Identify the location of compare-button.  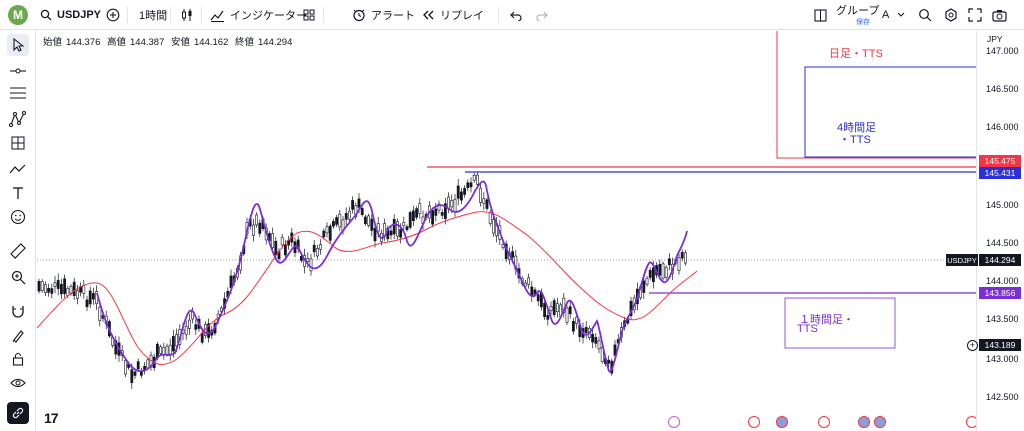
(113, 15).